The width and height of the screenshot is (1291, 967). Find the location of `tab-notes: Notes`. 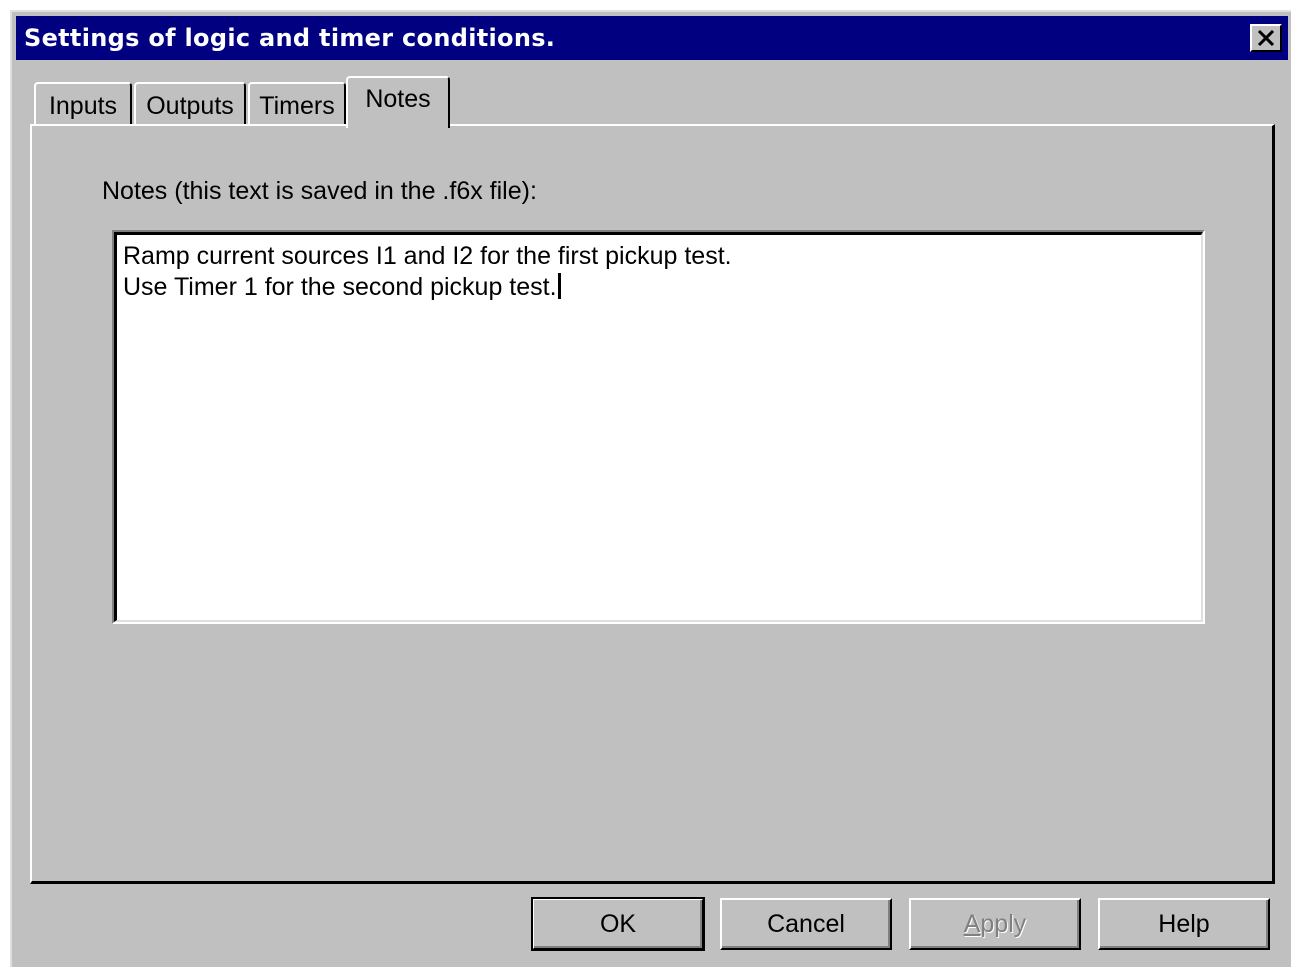

tab-notes: Notes is located at coordinates (398, 102).